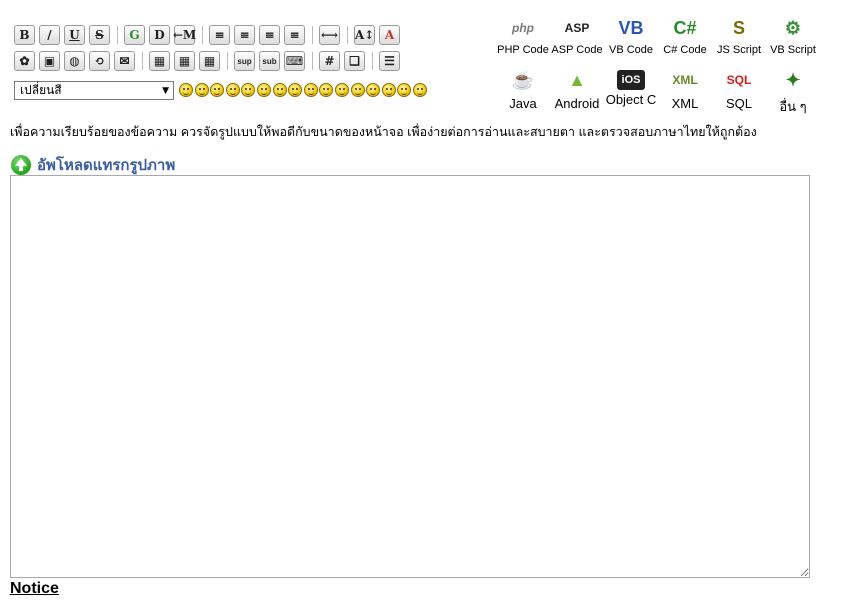 The width and height of the screenshot is (843, 608). Describe the element at coordinates (739, 88) in the screenshot. I see `sql-button: SQL SQL` at that location.